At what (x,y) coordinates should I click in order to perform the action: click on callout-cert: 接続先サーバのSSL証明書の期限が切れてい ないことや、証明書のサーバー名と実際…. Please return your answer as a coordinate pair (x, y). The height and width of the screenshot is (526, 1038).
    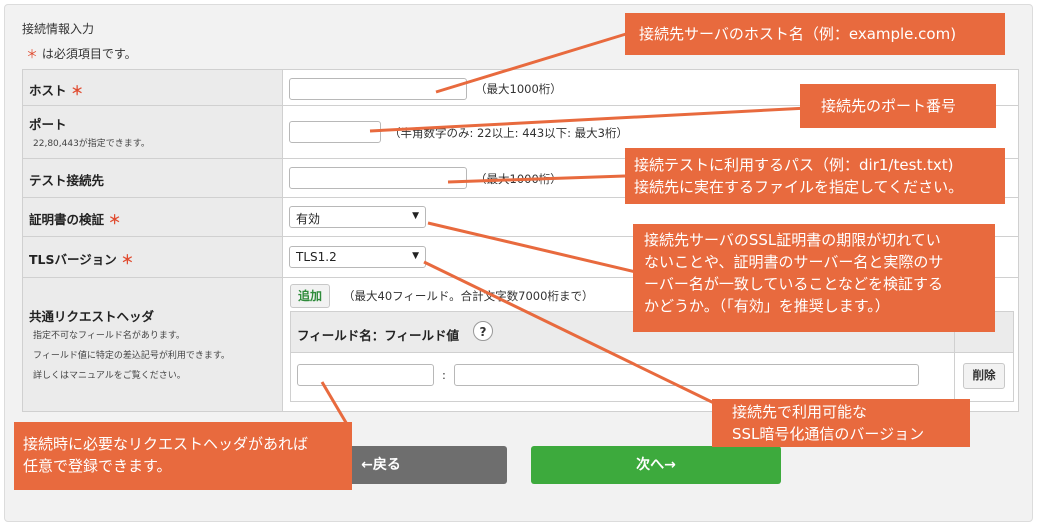
    Looking at the image, I should click on (814, 278).